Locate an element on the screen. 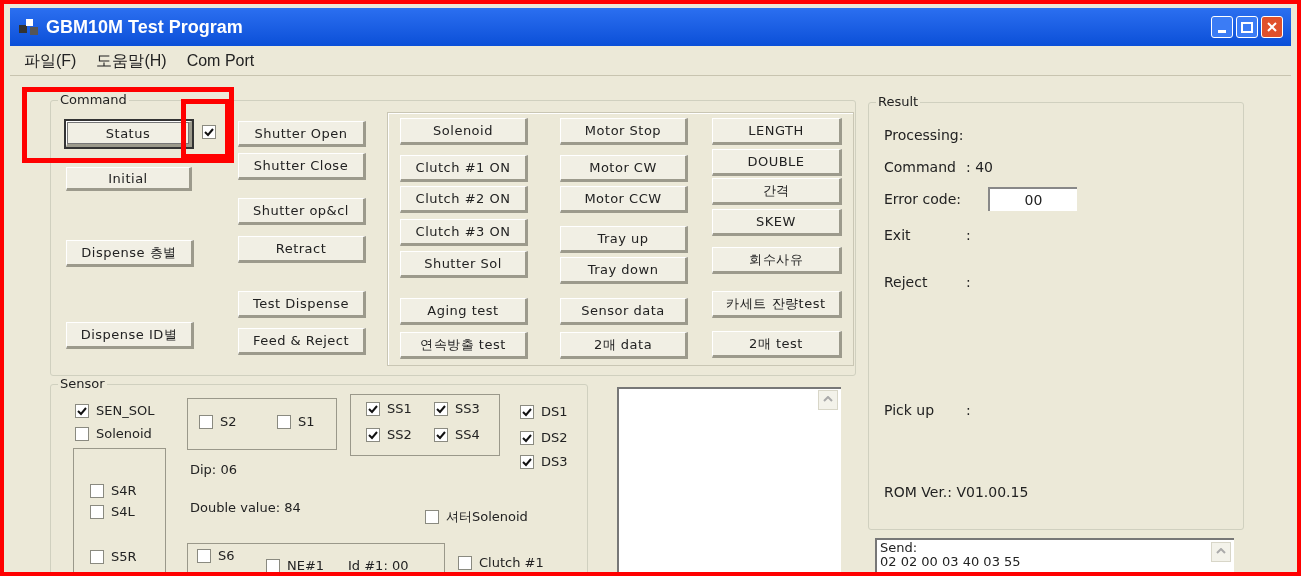  command-button: Motor CCW is located at coordinates (624, 199).